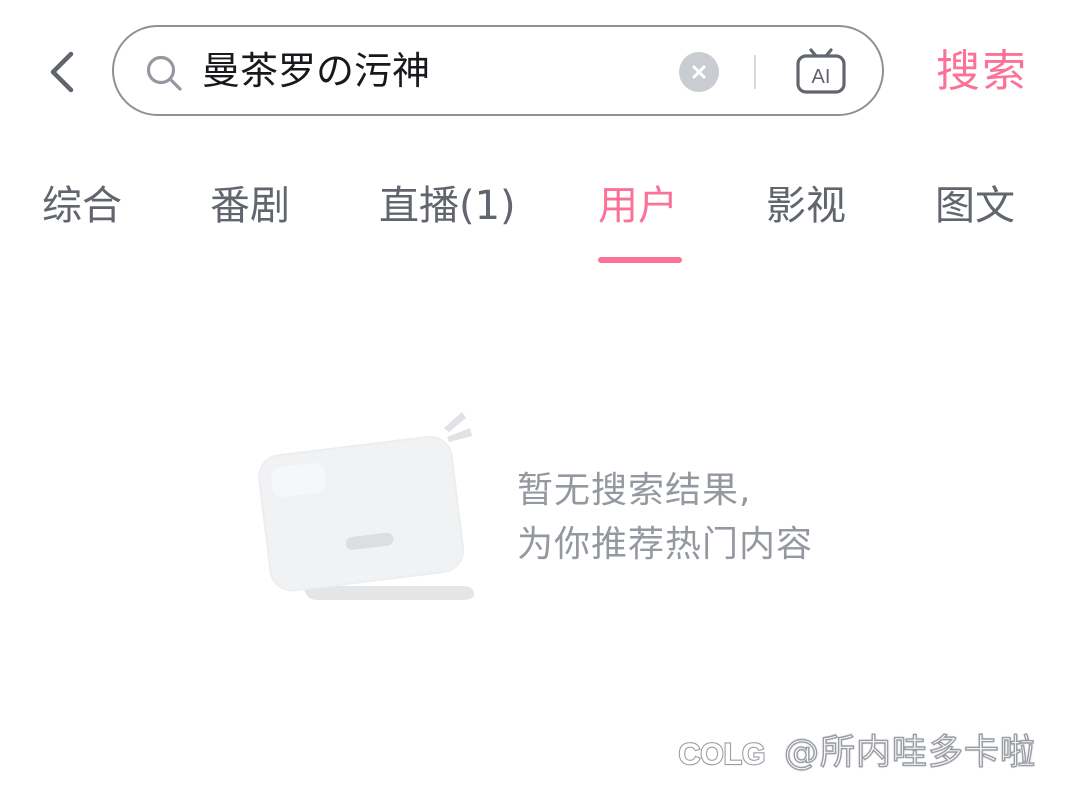  I want to click on tab-bangumi: 番剧, so click(250, 206).